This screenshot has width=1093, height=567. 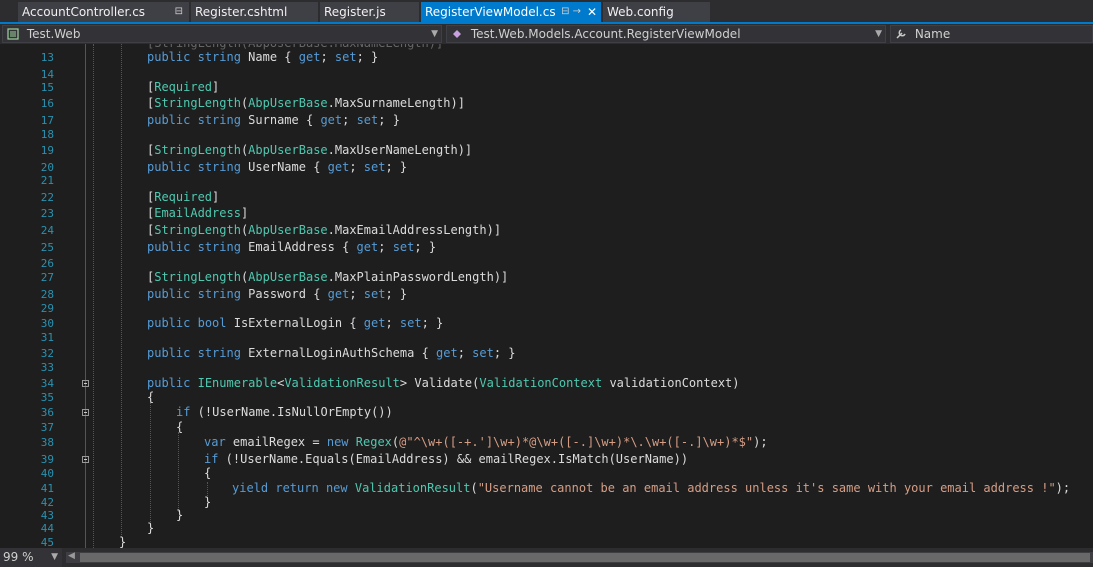 What do you see at coordinates (198, 213) in the screenshot?
I see `code-text: [EmailAddress]` at bounding box center [198, 213].